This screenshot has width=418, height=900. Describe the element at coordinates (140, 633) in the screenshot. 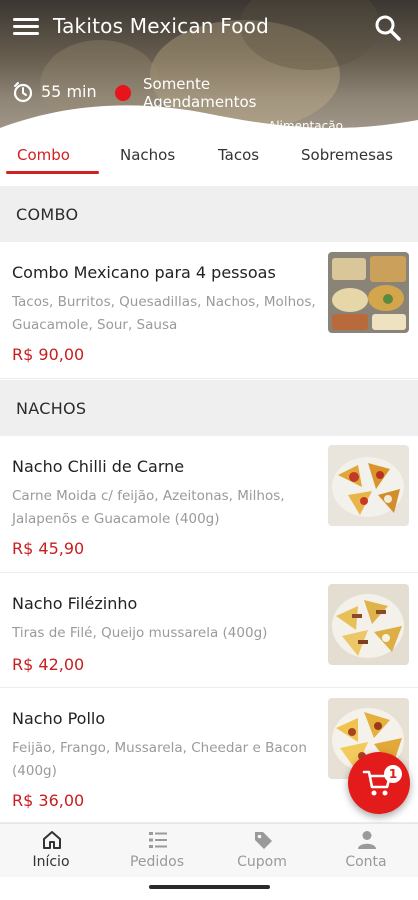

I see `item-description: Tiras de Filé, Queijo mussarela (400g)` at that location.